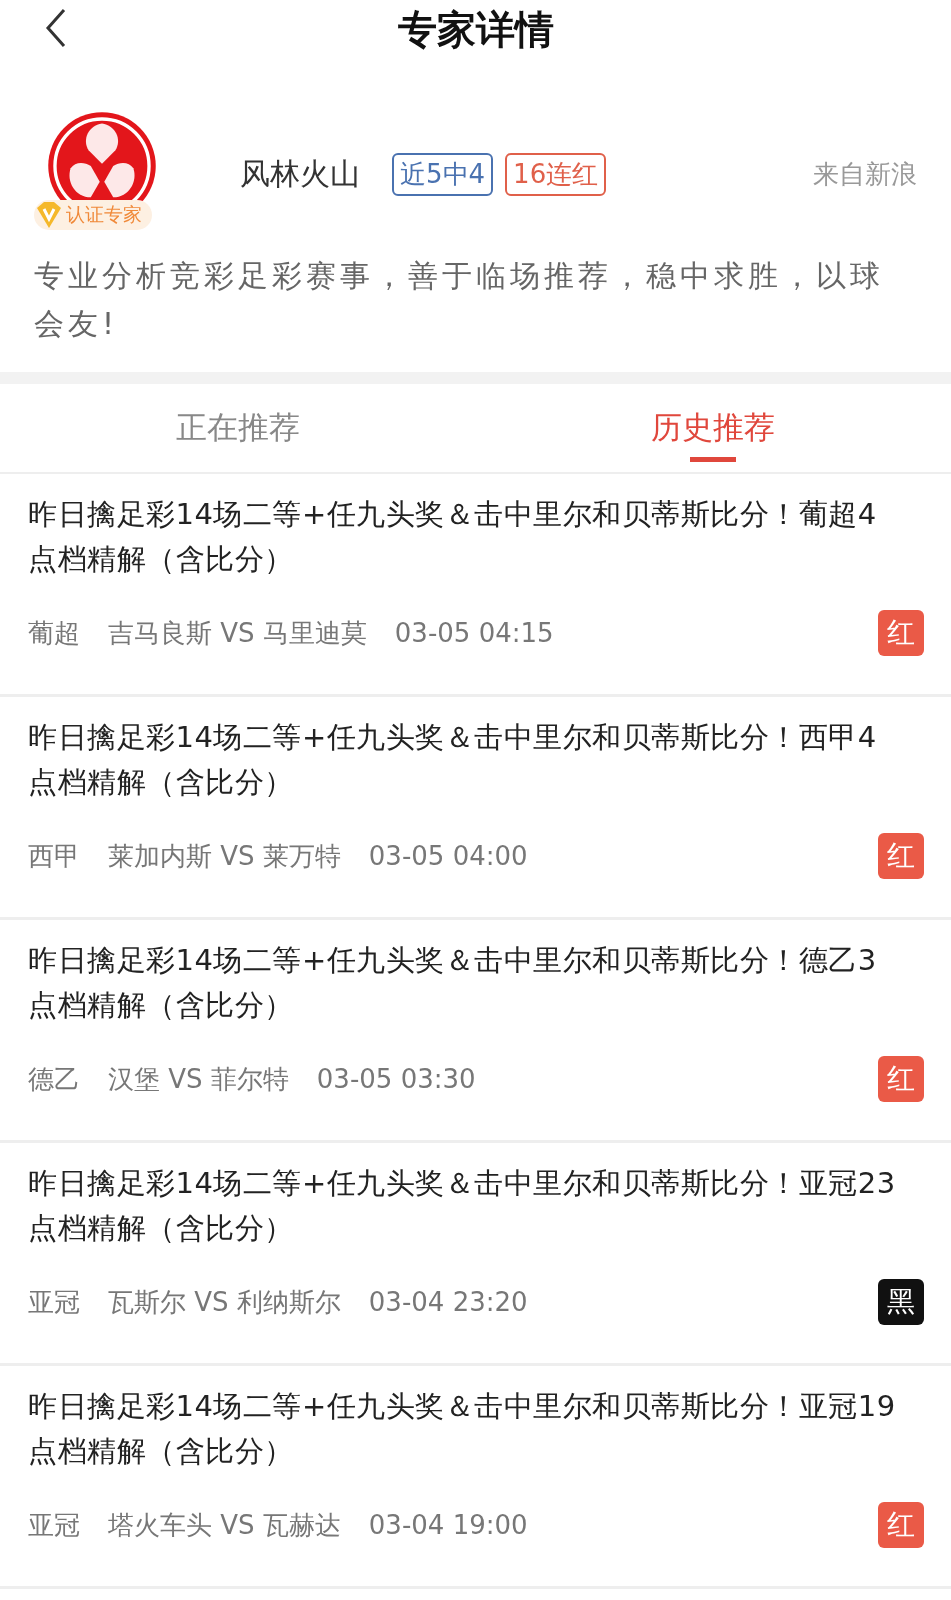 The width and height of the screenshot is (951, 1600). I want to click on verified-label: 认证专家, so click(104, 214).